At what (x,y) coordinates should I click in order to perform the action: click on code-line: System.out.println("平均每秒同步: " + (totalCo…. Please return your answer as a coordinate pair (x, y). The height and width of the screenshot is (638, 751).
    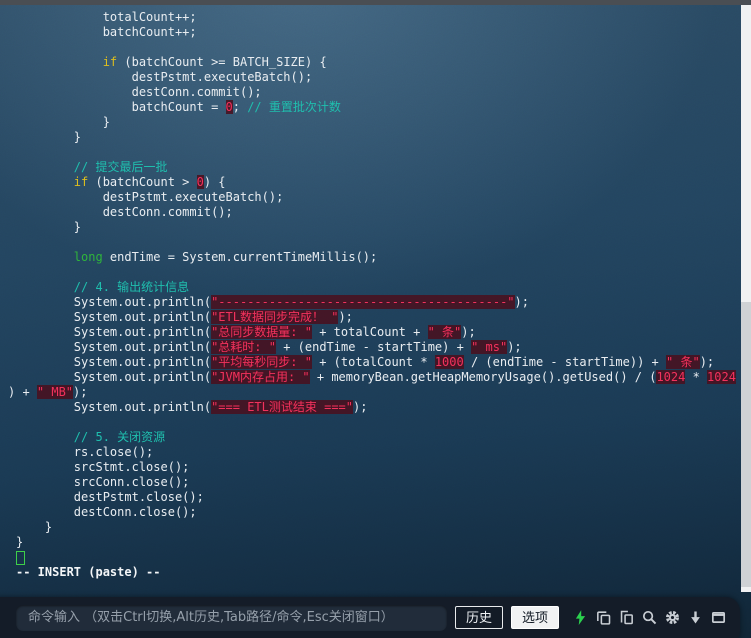
    Looking at the image, I should click on (365, 362).